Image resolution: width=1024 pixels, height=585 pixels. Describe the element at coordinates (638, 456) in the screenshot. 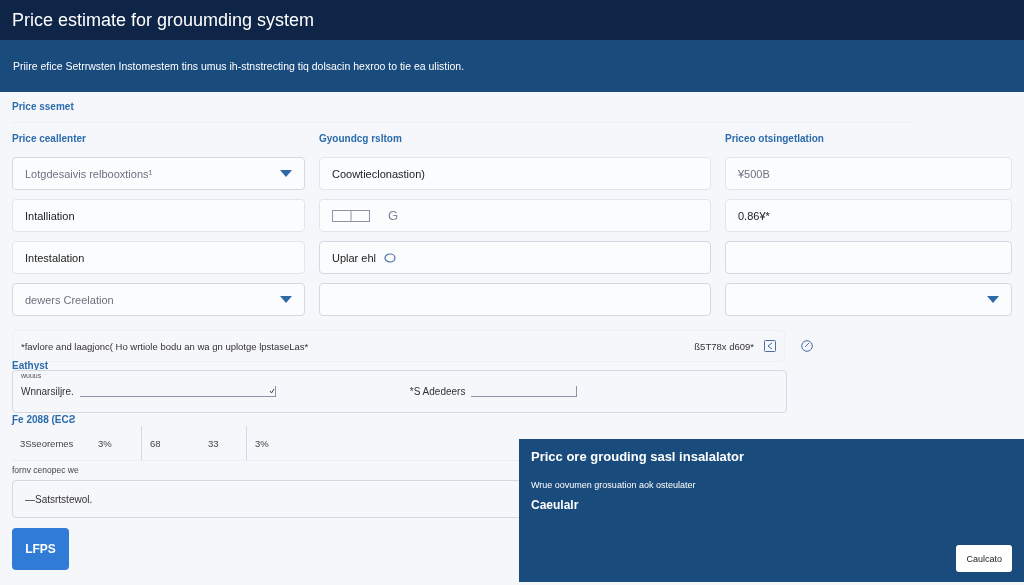

I see `dialog-title: Pricc ore grouding sasl insalalator` at that location.